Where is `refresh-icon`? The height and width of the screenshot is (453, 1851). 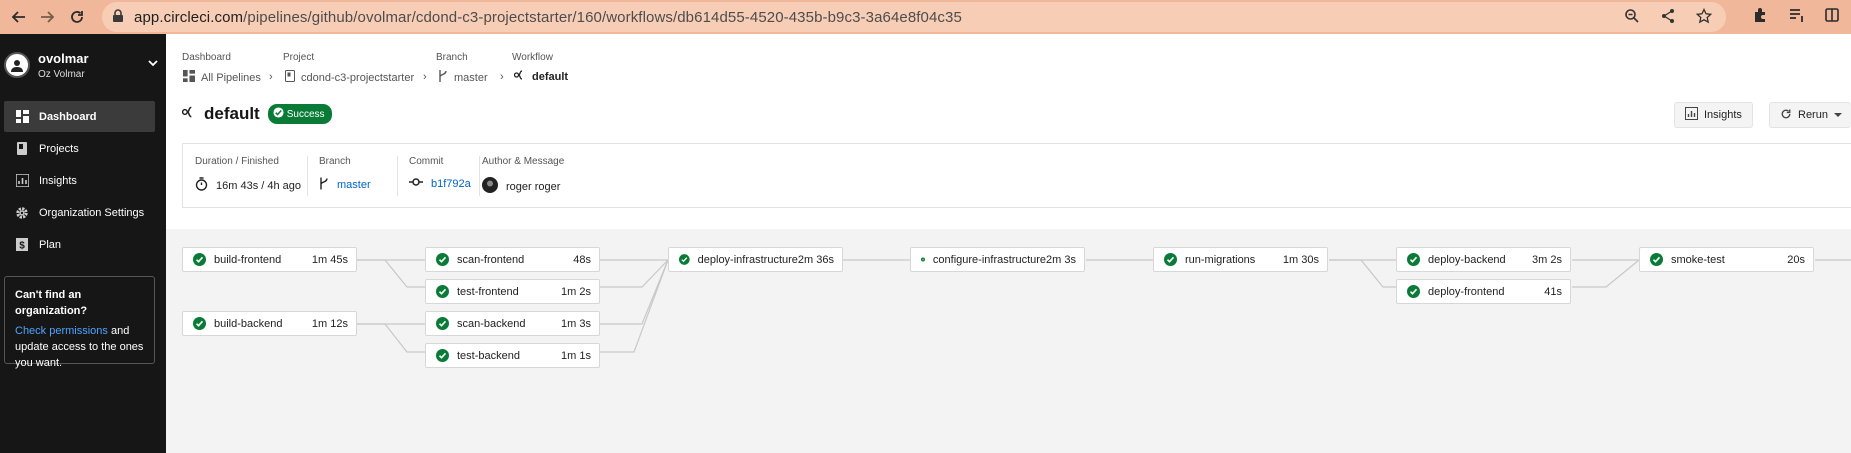 refresh-icon is located at coordinates (1786, 115).